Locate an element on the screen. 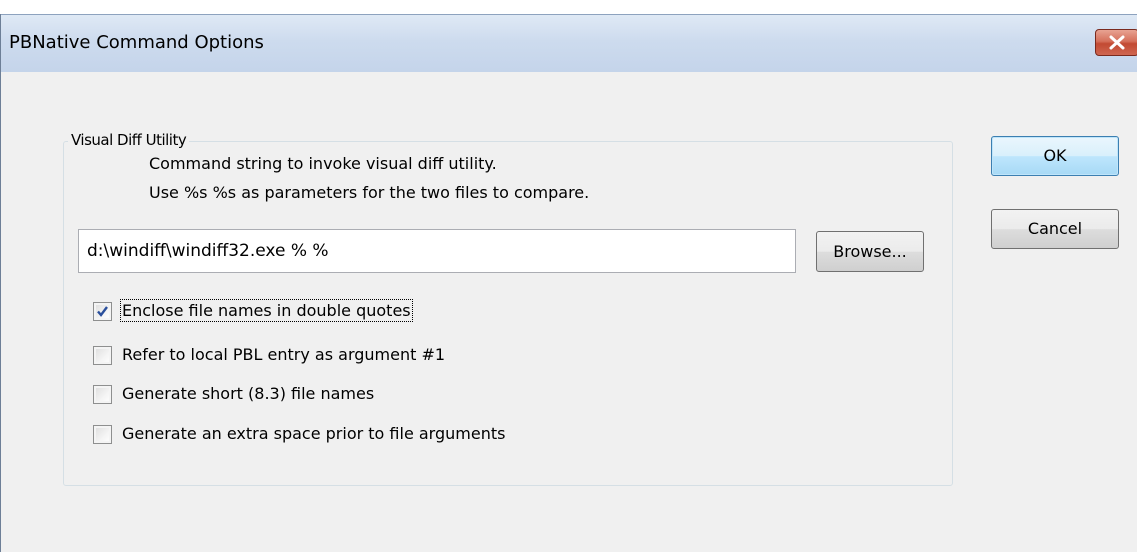 The image size is (1137, 552). command-string-input is located at coordinates (437, 251).